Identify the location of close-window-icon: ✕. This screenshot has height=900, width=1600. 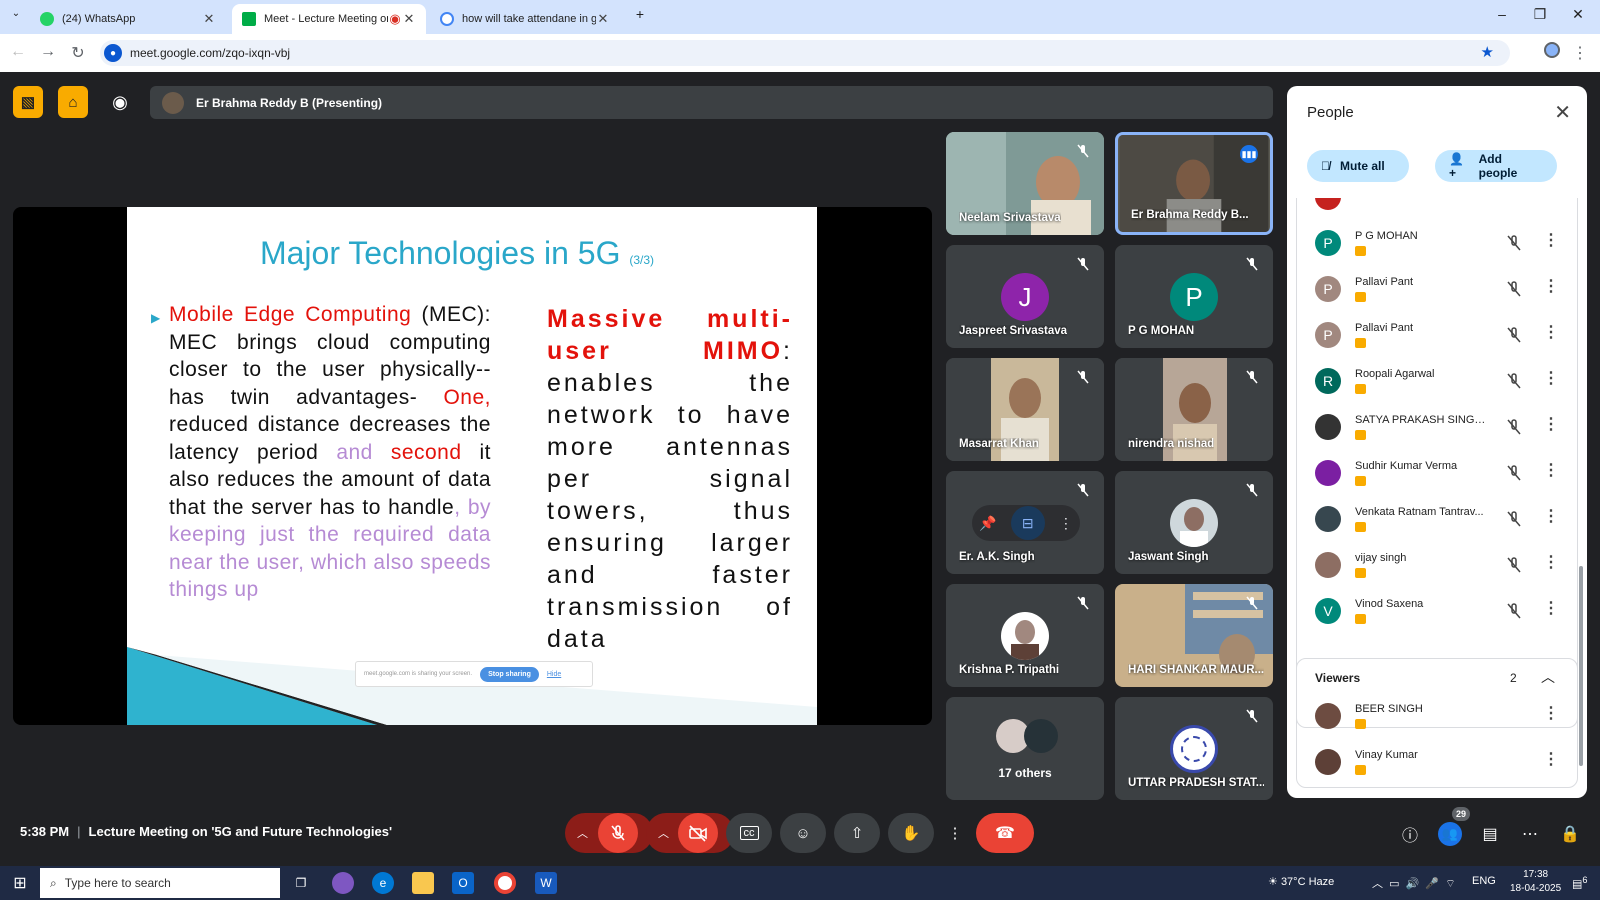
(1578, 14).